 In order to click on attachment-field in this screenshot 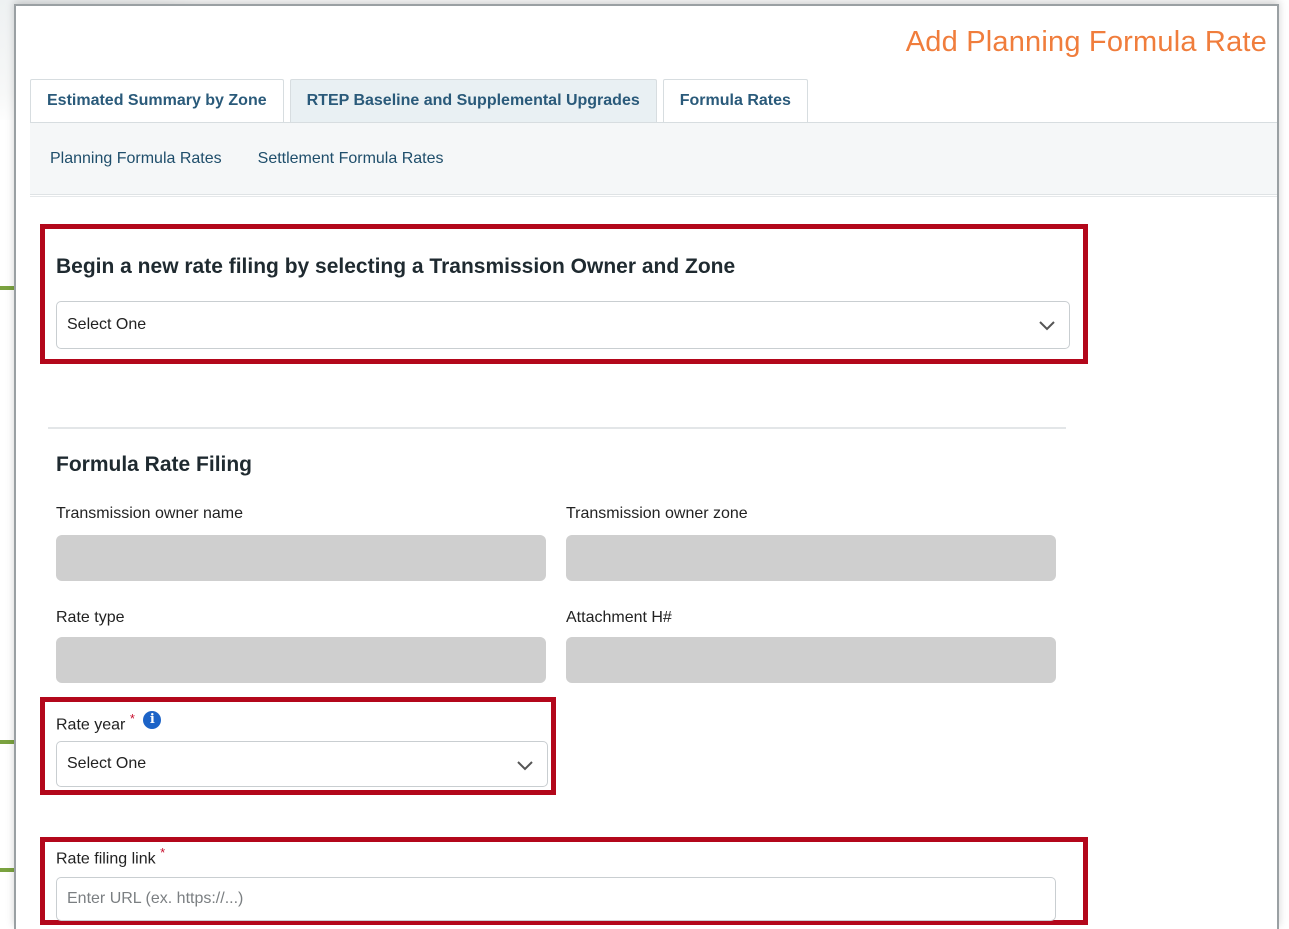, I will do `click(811, 660)`.